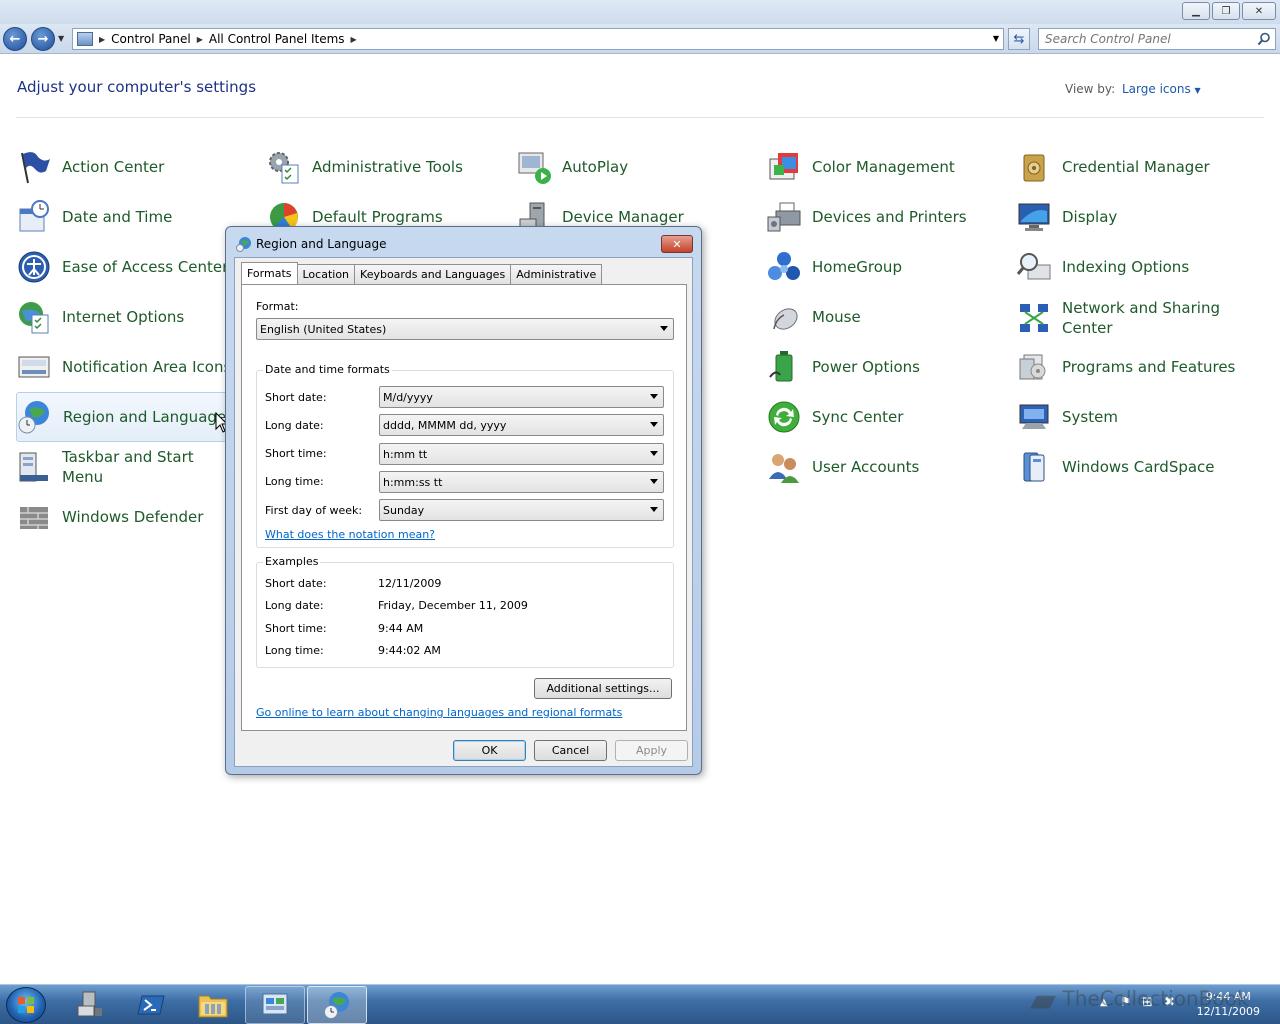 This screenshot has height=1024, width=1280. I want to click on cp-item-autoplay: AutoPlay, so click(636, 167).